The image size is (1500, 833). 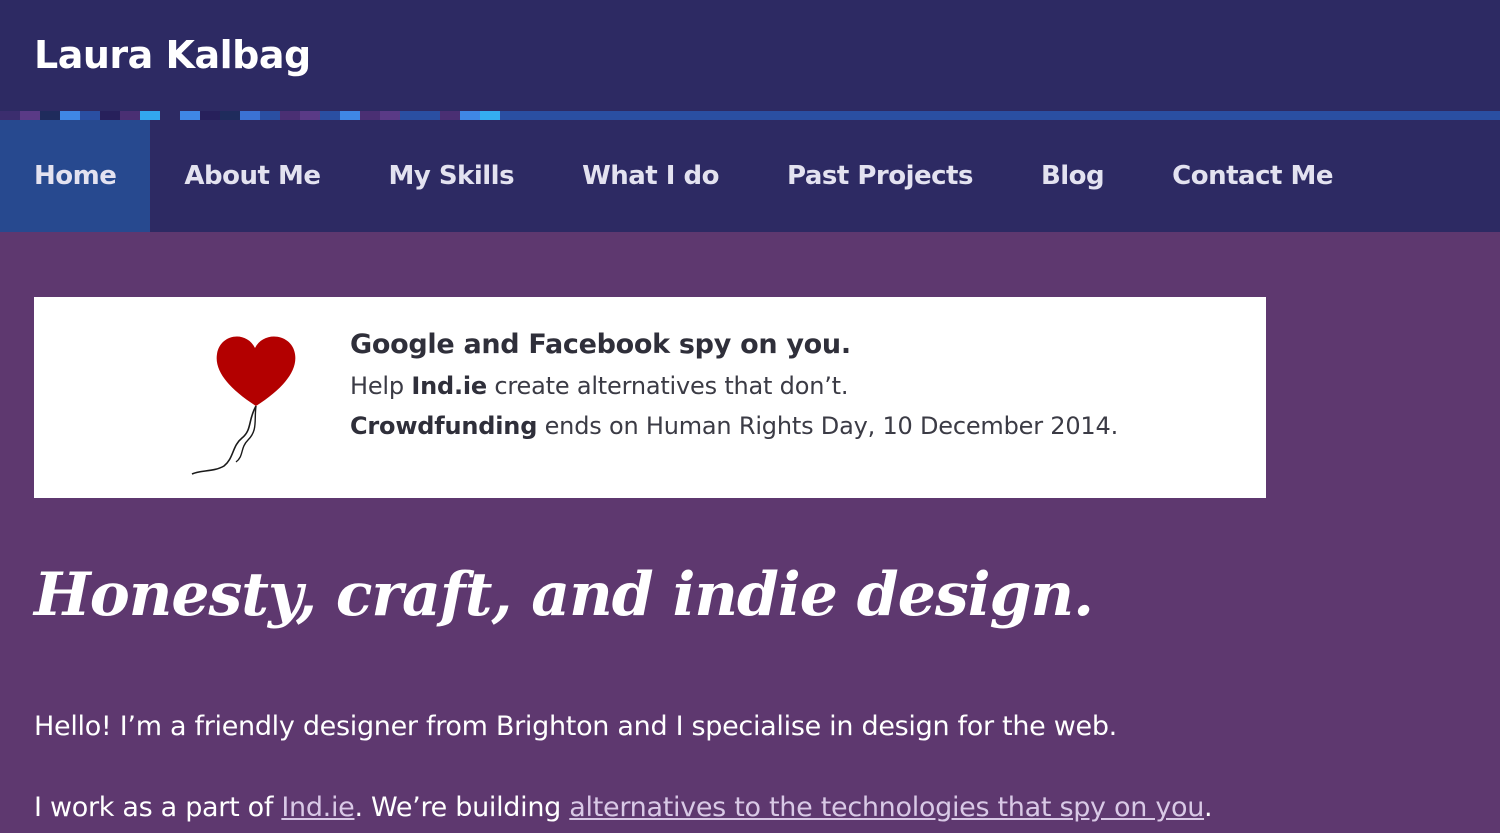 What do you see at coordinates (444, 426) in the screenshot?
I see `banner-crowdfunding-label: Crowdfunding` at bounding box center [444, 426].